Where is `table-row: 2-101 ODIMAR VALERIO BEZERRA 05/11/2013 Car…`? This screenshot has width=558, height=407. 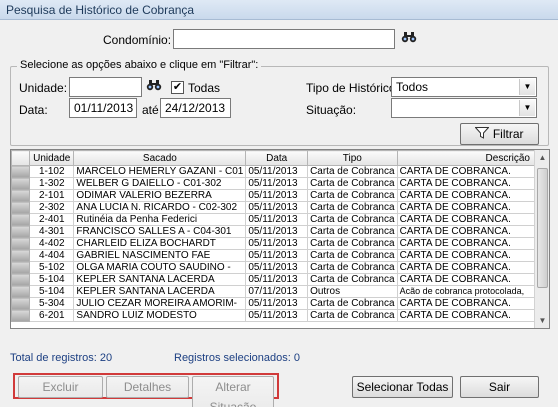 table-row: 2-101 ODIMAR VALERIO BEZERRA 05/11/2013 Car… is located at coordinates (280, 195).